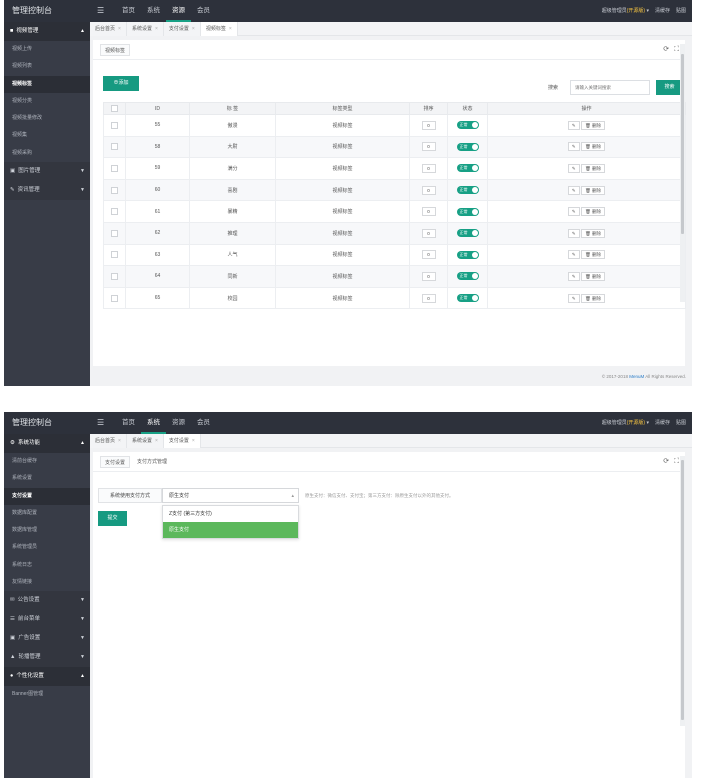 The width and height of the screenshot is (706, 778). I want to click on sidebar-item-video-list: 视频列表, so click(47, 67).